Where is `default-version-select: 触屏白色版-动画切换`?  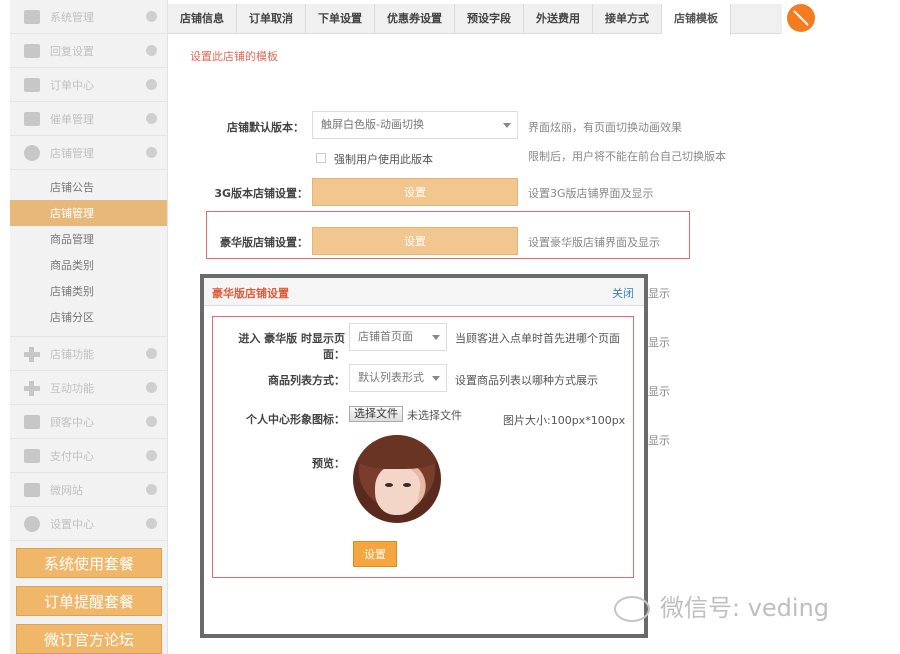 default-version-select: 触屏白色版-动画切换 is located at coordinates (415, 125).